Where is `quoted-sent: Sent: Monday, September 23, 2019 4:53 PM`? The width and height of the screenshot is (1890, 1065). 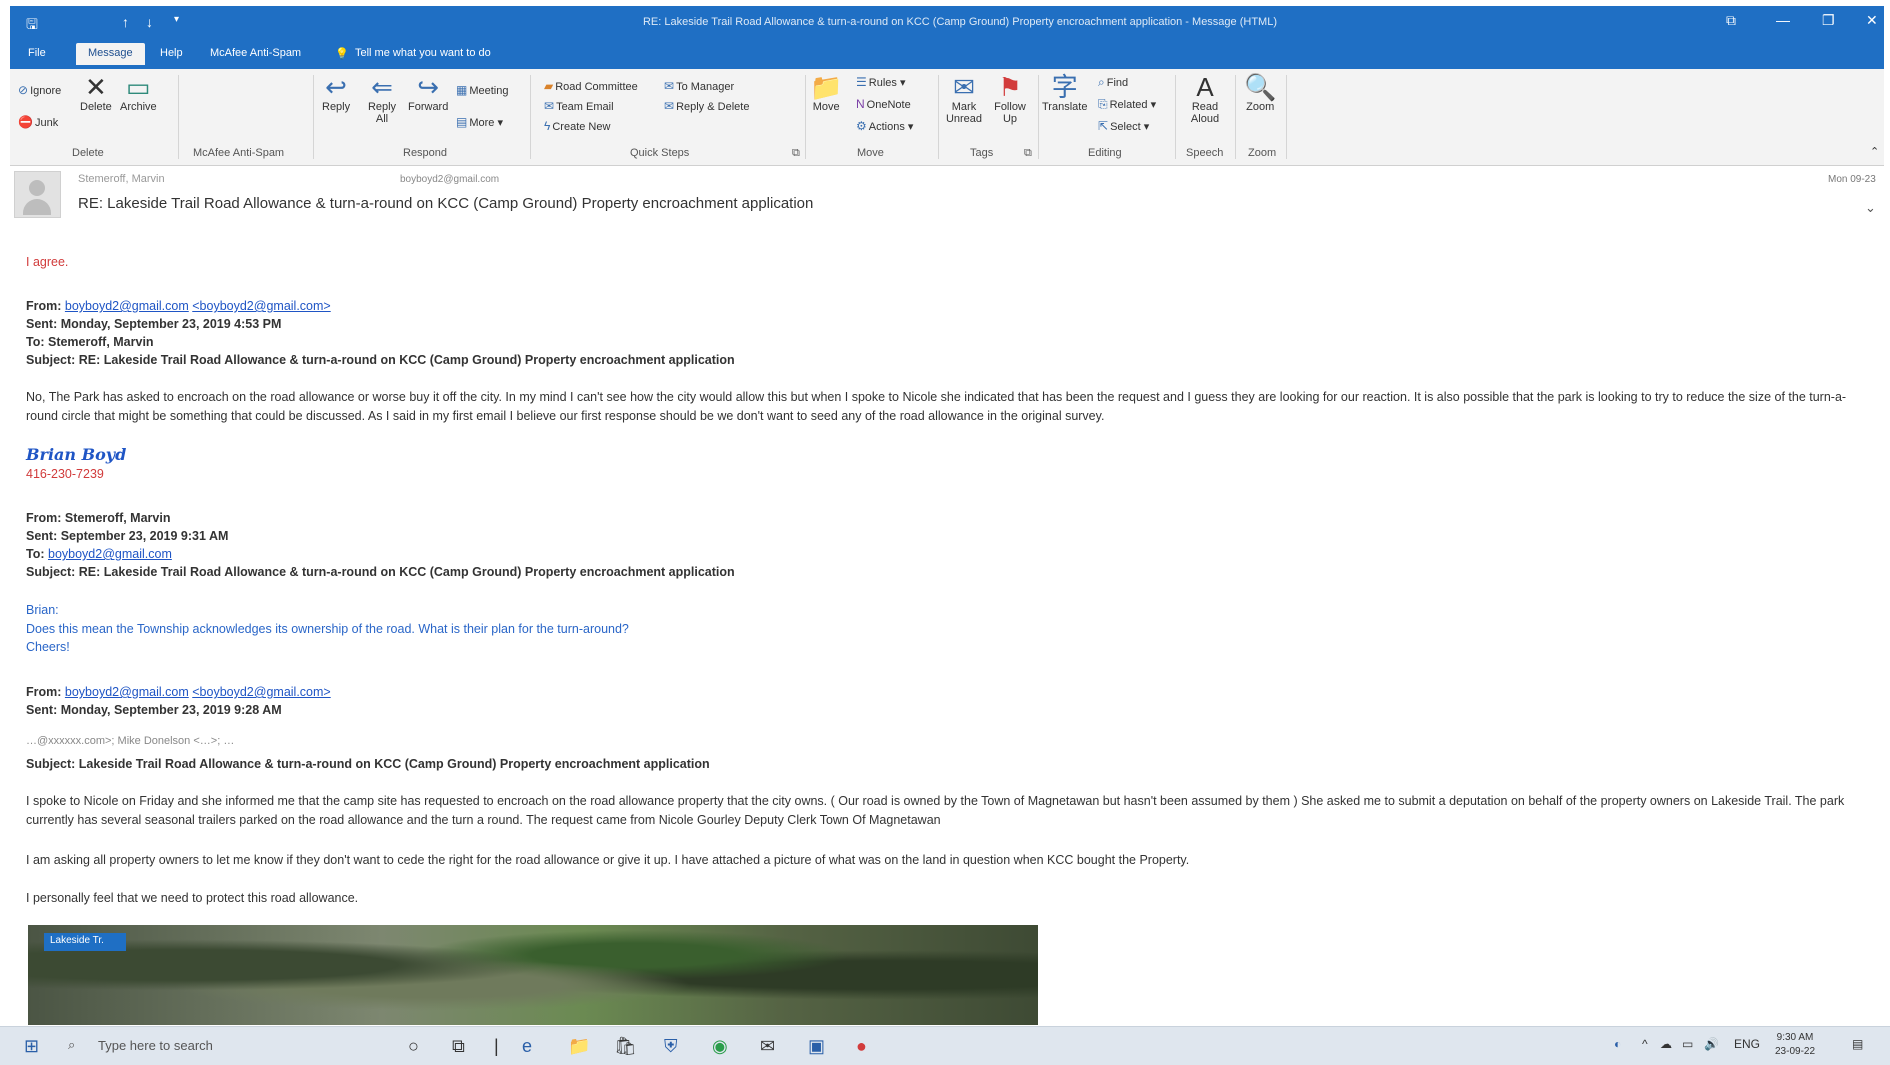 quoted-sent: Sent: Monday, September 23, 2019 4:53 PM is located at coordinates (154, 324).